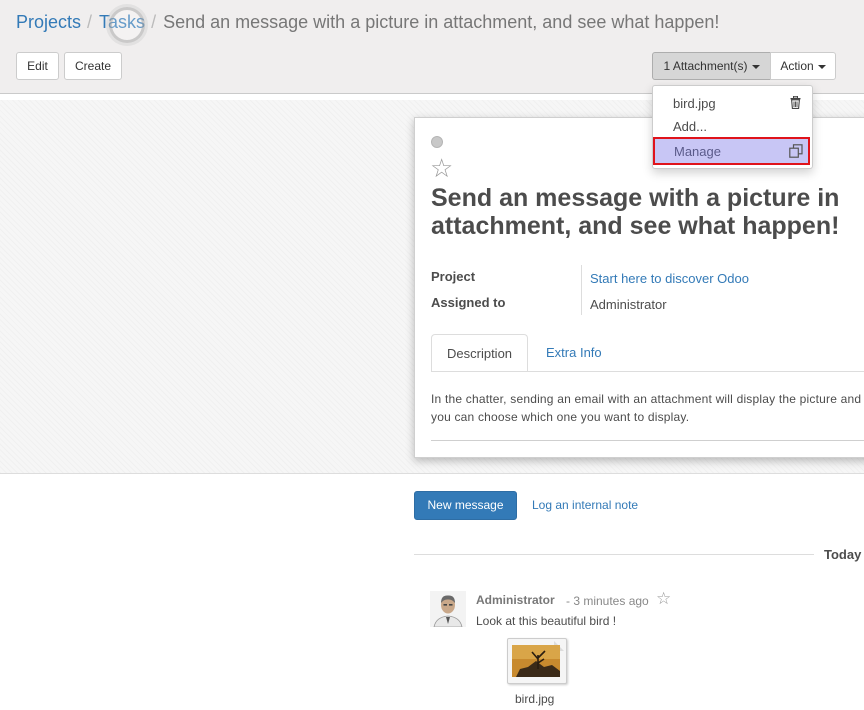 Image resolution: width=864 pixels, height=710 pixels. Describe the element at coordinates (796, 153) in the screenshot. I see `copy-icon` at that location.